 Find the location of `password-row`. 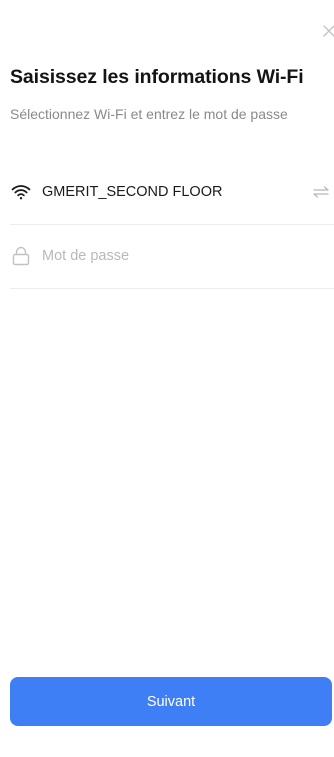

password-row is located at coordinates (172, 256).